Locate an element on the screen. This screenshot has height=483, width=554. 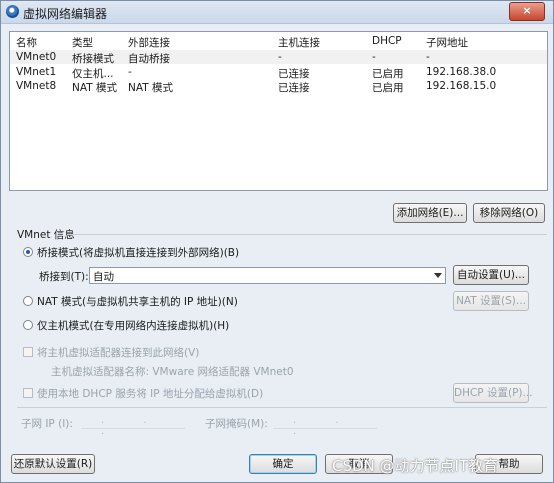
column-header-external: 外部连接 is located at coordinates (149, 42).